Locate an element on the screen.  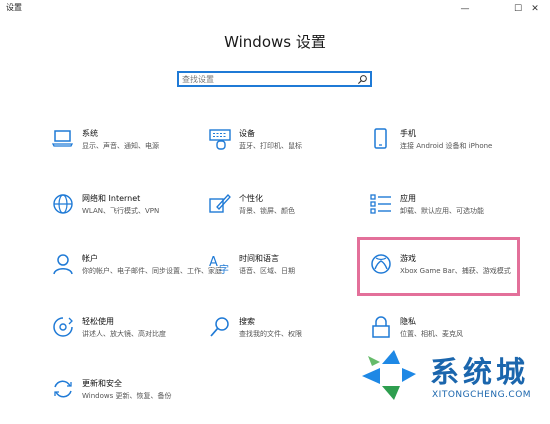
time-language-icon: A 字 is located at coordinates (219, 265).